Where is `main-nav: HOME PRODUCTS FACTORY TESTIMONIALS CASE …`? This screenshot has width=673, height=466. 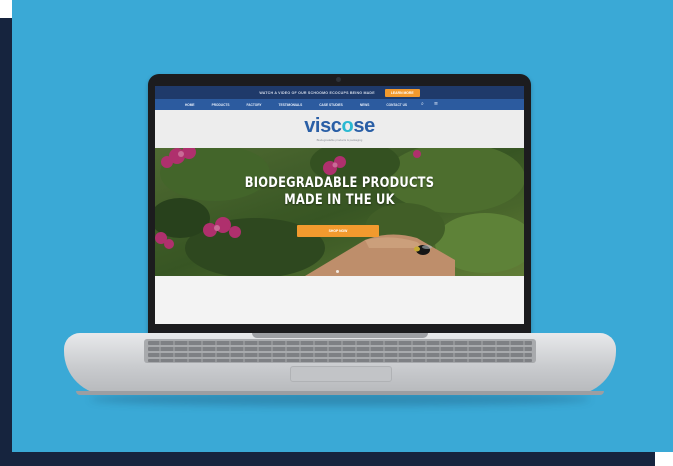
main-nav: HOME PRODUCTS FACTORY TESTIMONIALS CASE … is located at coordinates (339, 104).